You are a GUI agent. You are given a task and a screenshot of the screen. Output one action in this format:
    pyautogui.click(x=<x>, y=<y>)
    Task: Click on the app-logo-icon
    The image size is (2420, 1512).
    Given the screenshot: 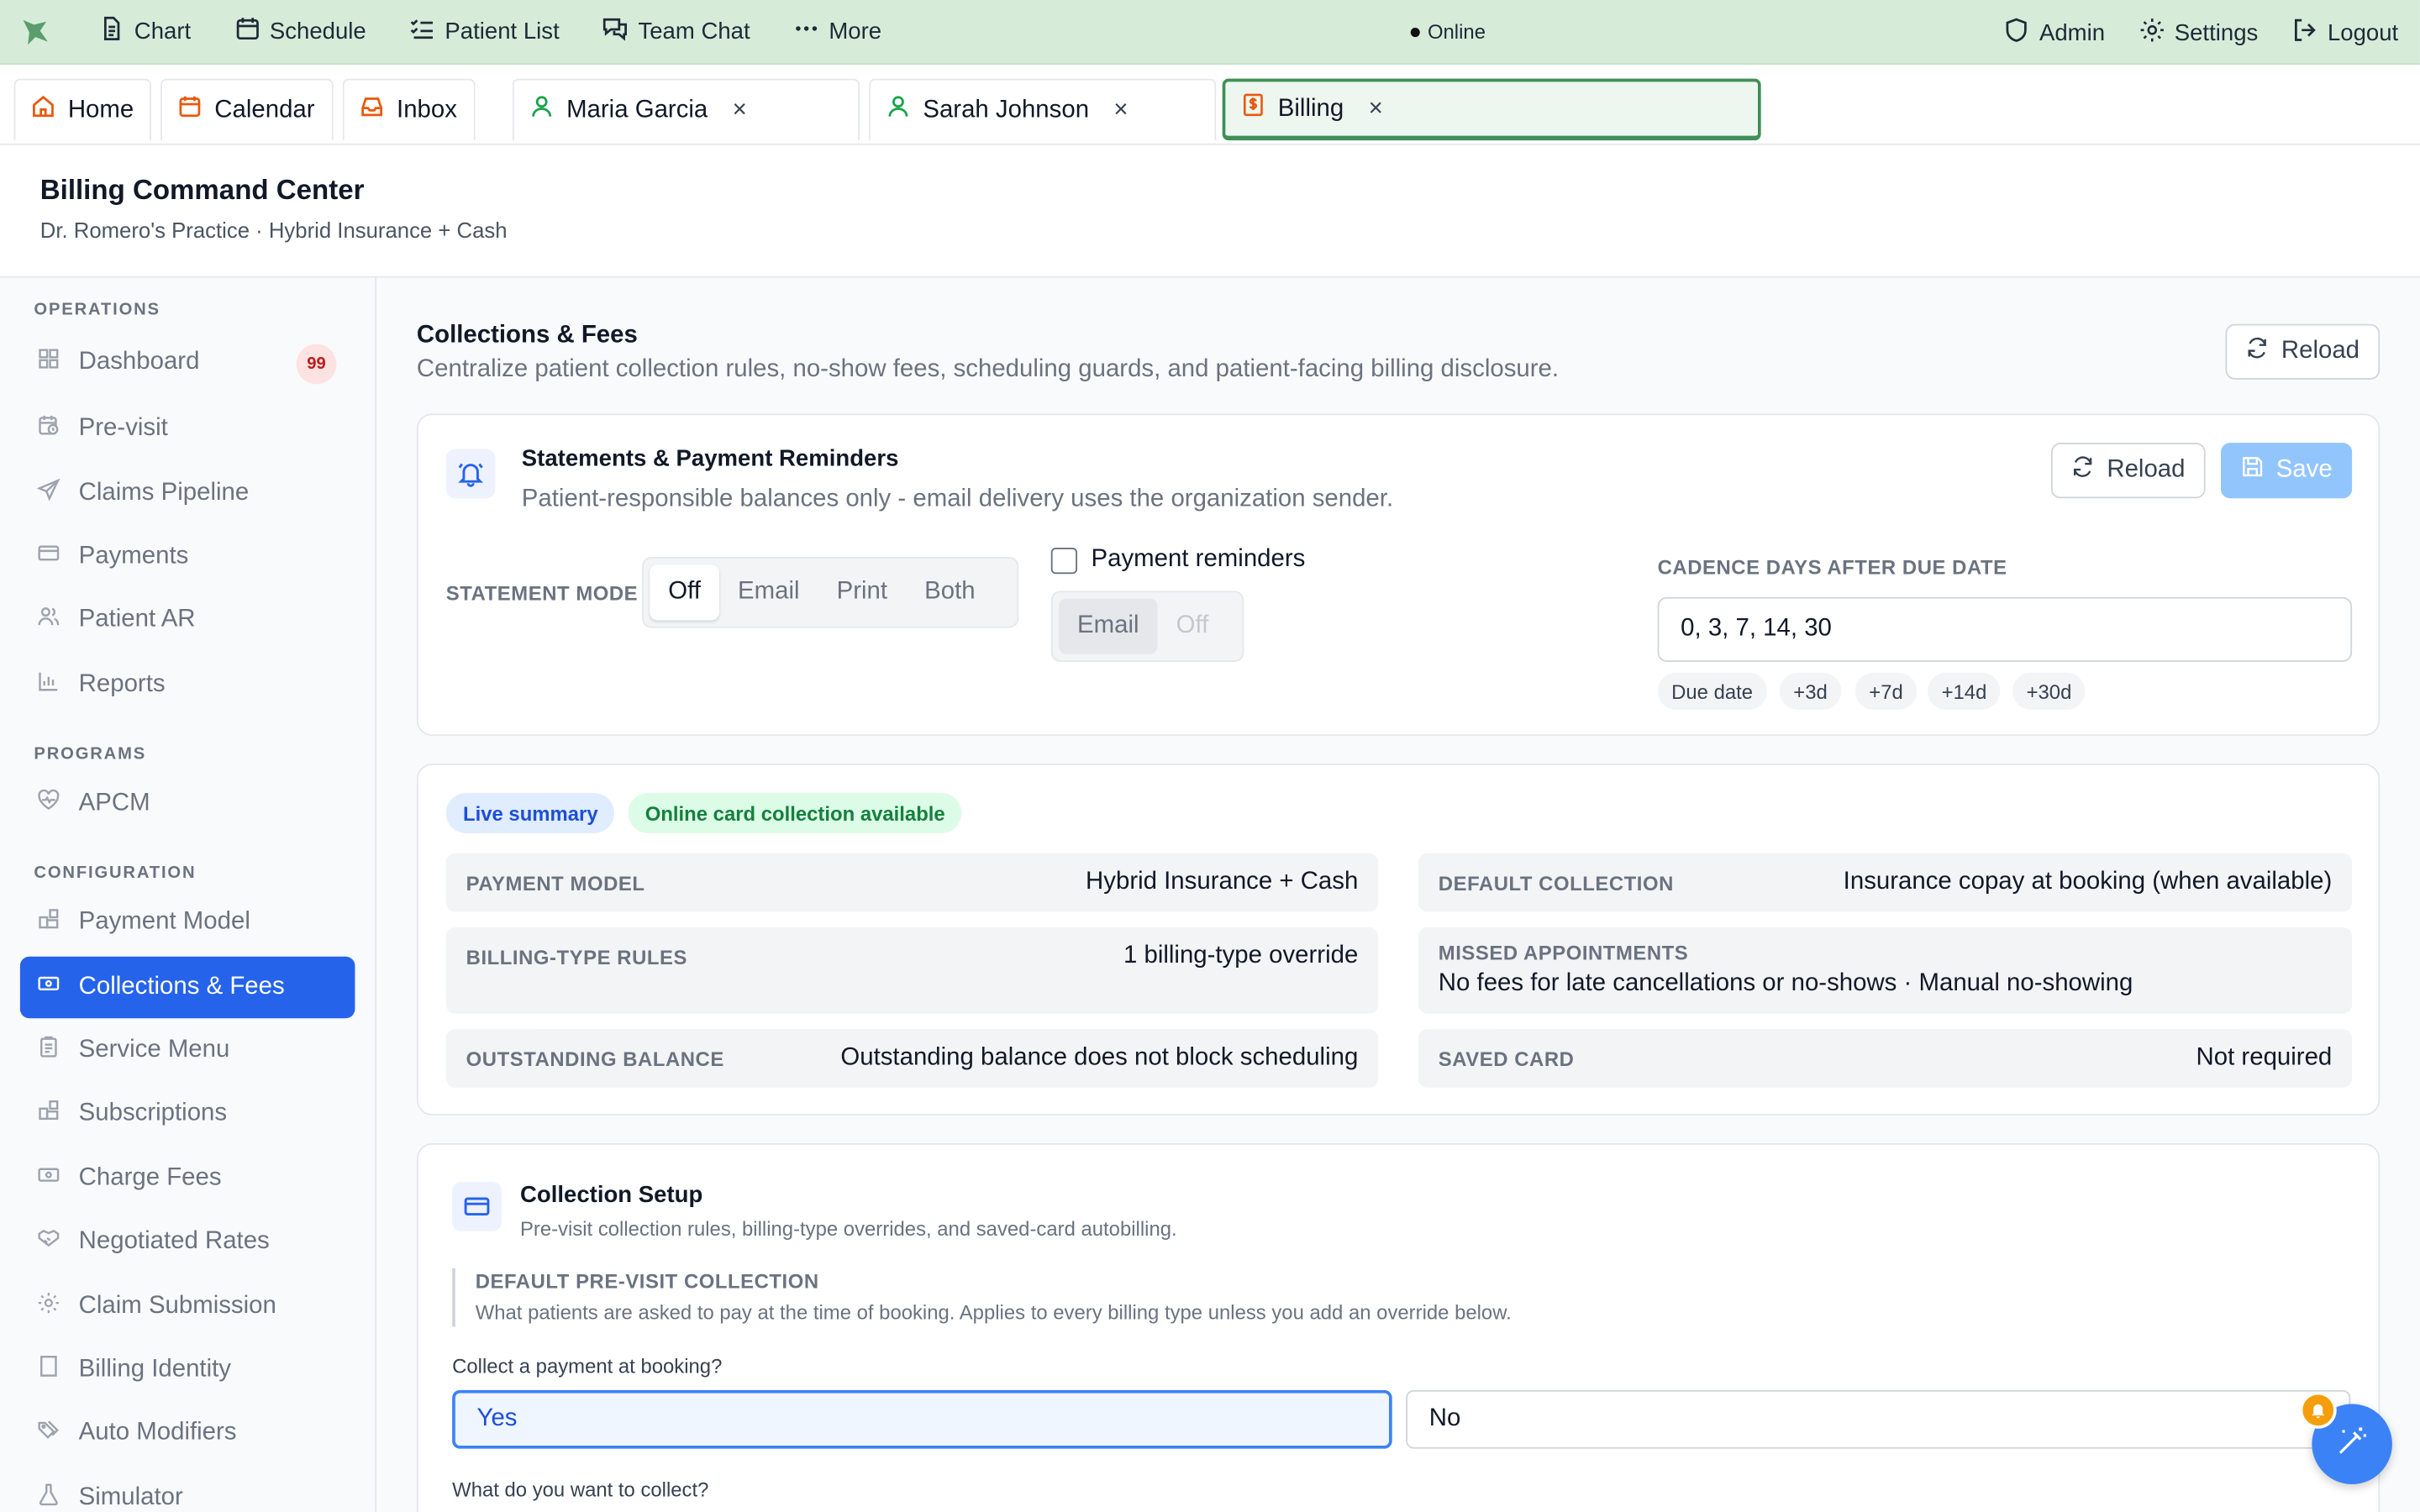 What is the action you would take?
    pyautogui.click(x=35, y=31)
    